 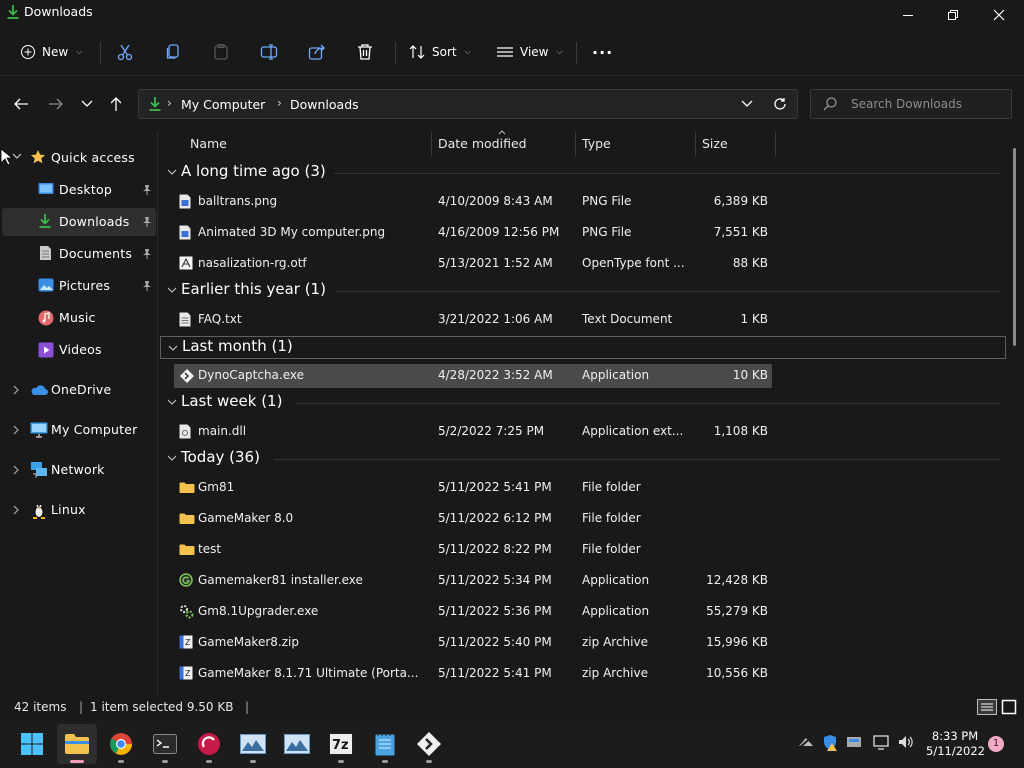 I want to click on close-button, so click(x=999, y=15).